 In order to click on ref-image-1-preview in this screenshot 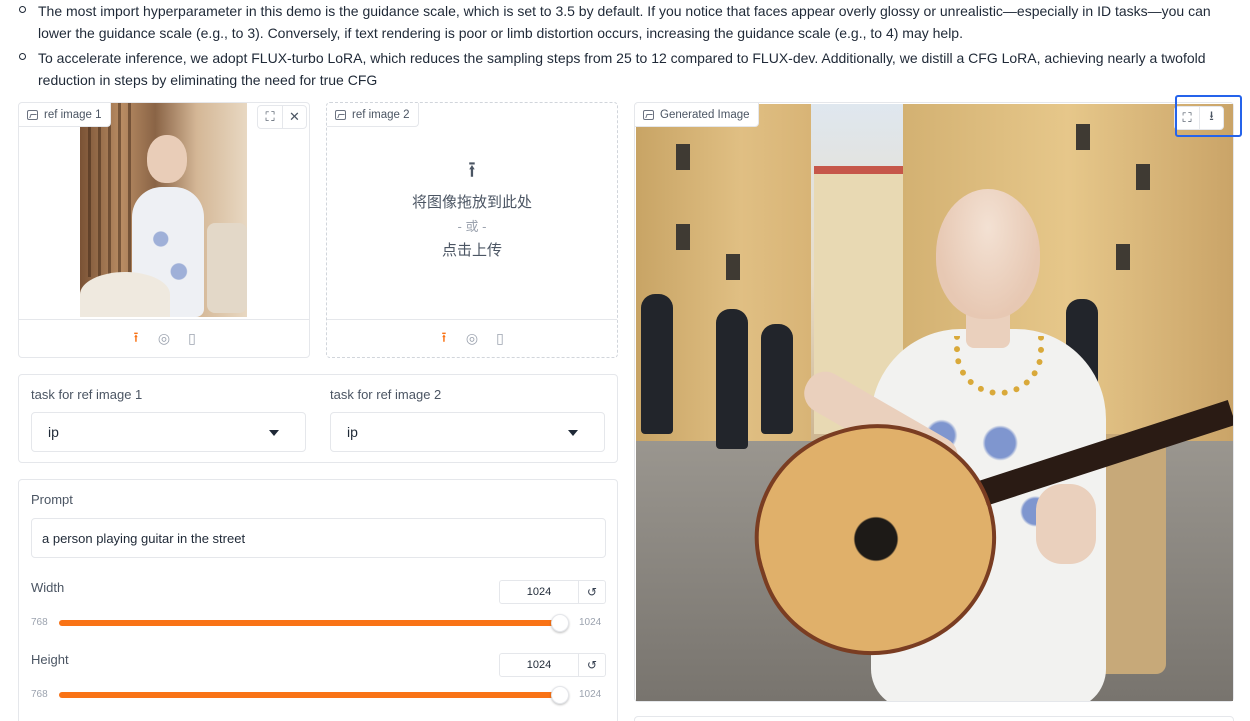, I will do `click(163, 210)`.